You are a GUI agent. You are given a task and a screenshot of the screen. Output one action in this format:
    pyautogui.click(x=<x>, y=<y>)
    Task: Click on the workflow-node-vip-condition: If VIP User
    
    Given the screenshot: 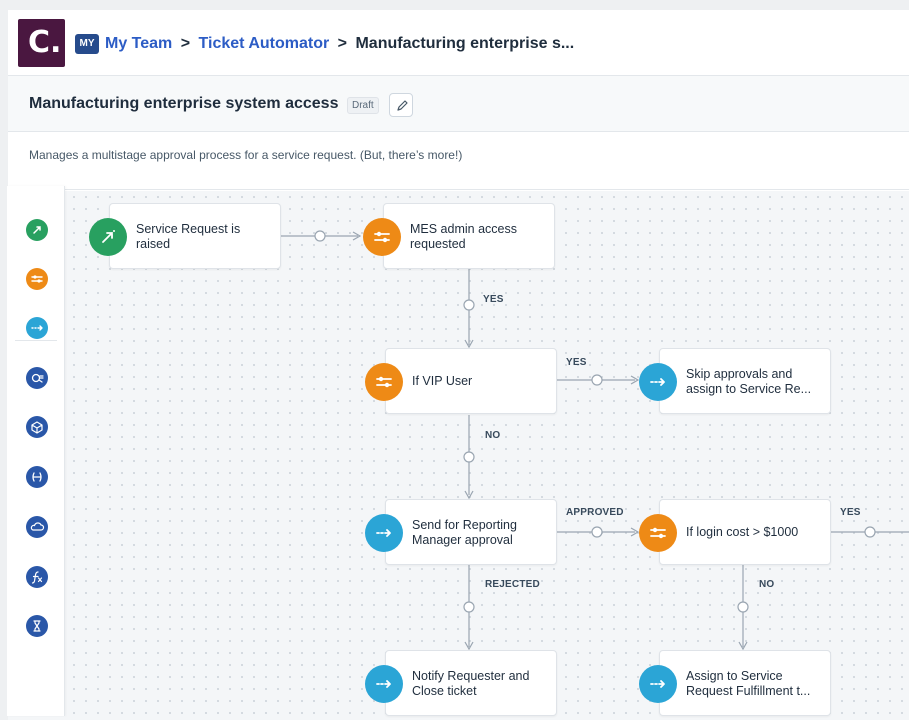 What is the action you would take?
    pyautogui.click(x=461, y=381)
    